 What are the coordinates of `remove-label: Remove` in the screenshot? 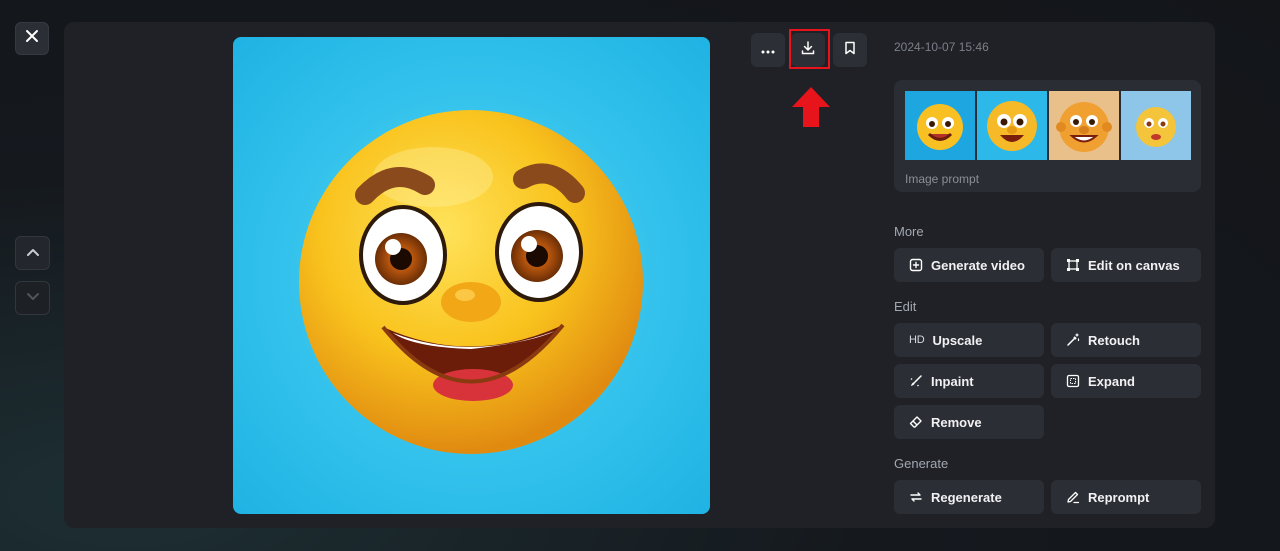 It's located at (956, 422).